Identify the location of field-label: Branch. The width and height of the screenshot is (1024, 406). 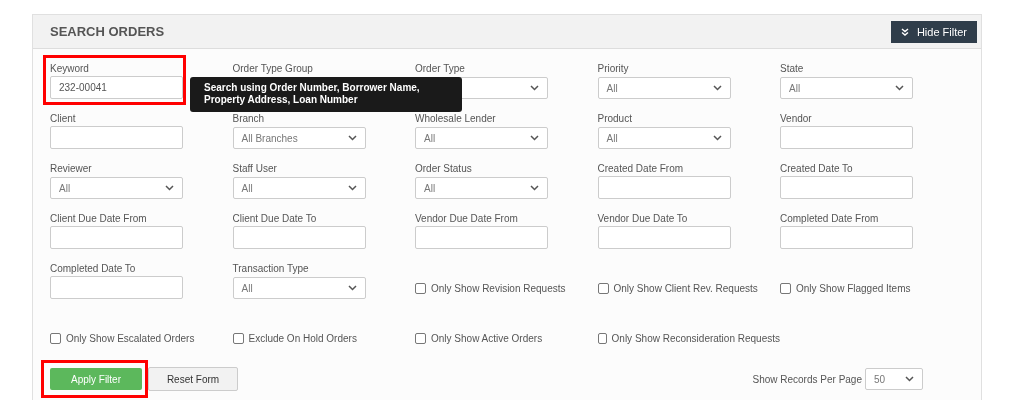
(249, 119).